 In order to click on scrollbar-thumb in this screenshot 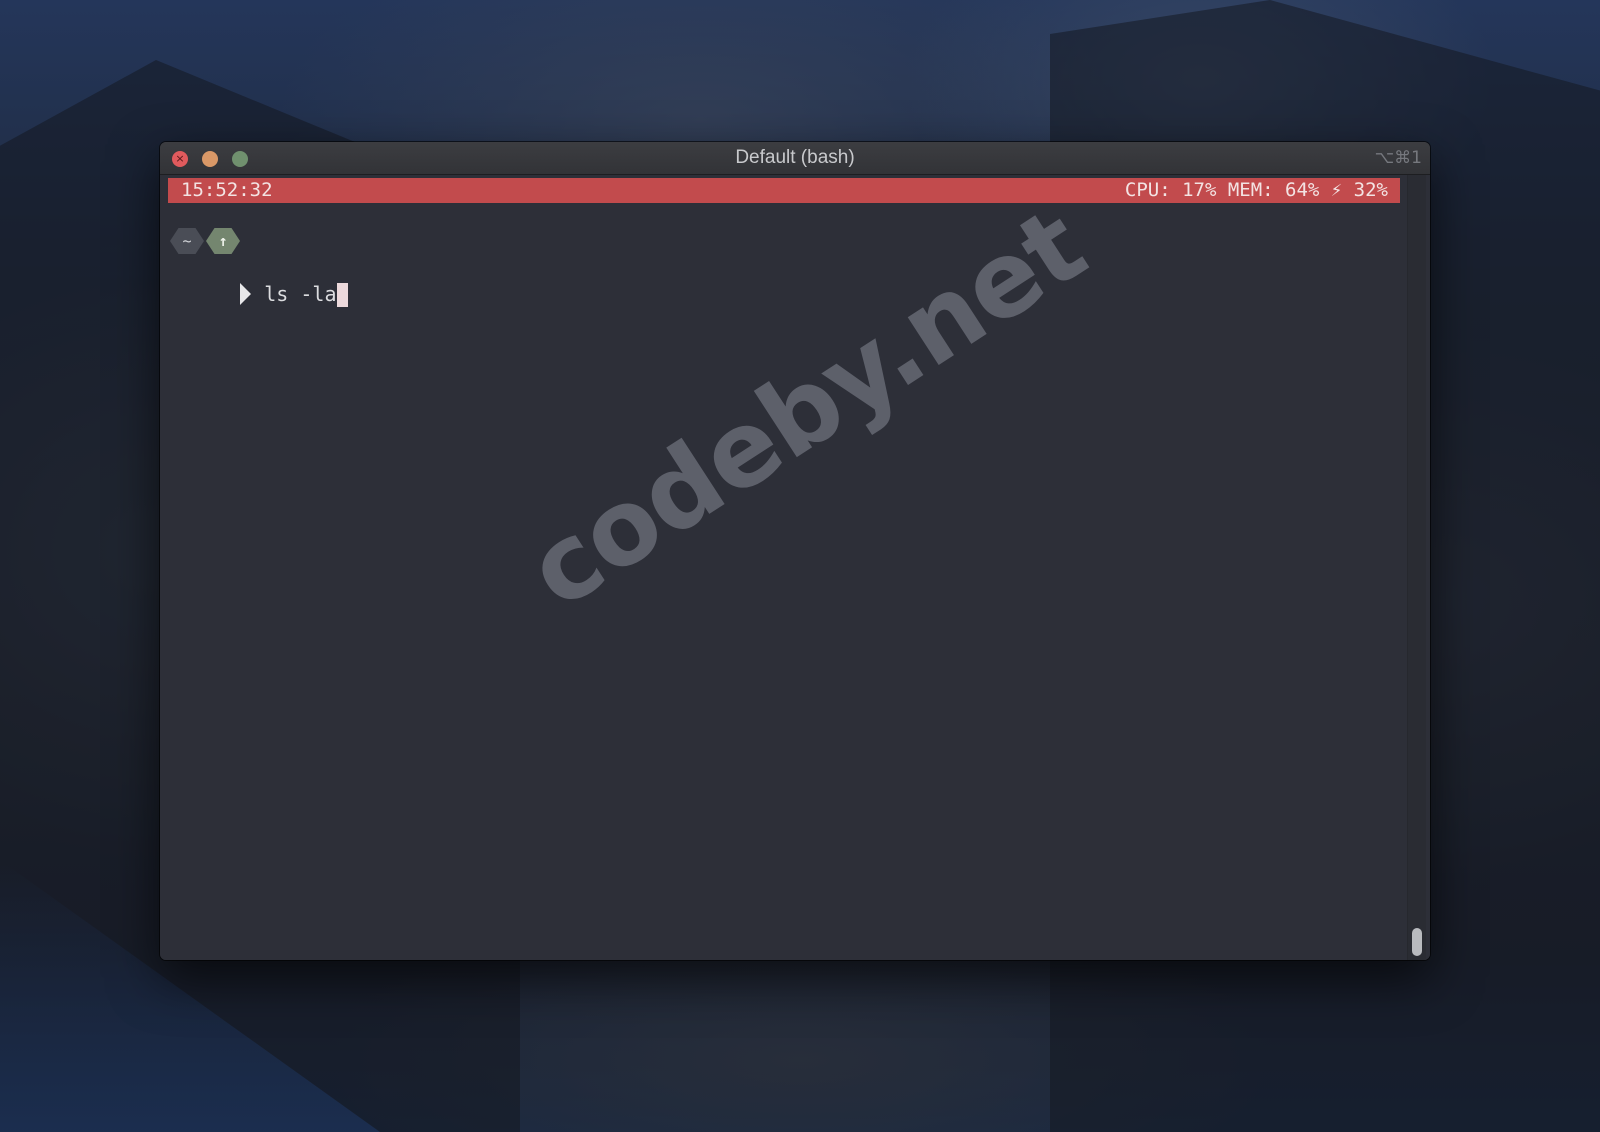, I will do `click(1417, 942)`.